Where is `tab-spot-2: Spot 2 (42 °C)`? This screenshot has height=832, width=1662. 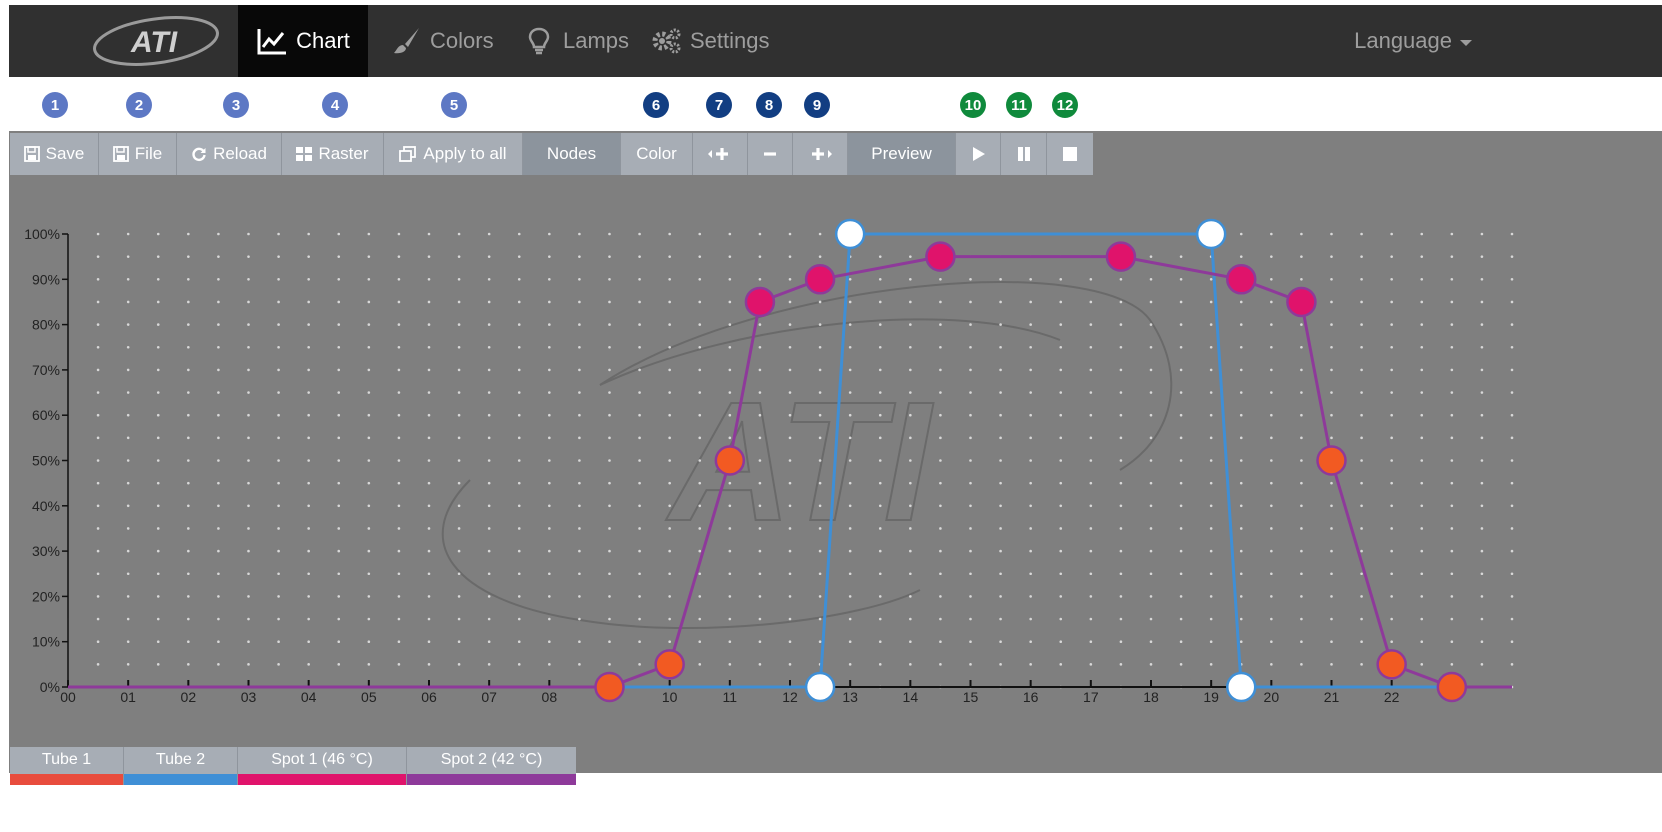
tab-spot-2: Spot 2 (42 °C) is located at coordinates (491, 766).